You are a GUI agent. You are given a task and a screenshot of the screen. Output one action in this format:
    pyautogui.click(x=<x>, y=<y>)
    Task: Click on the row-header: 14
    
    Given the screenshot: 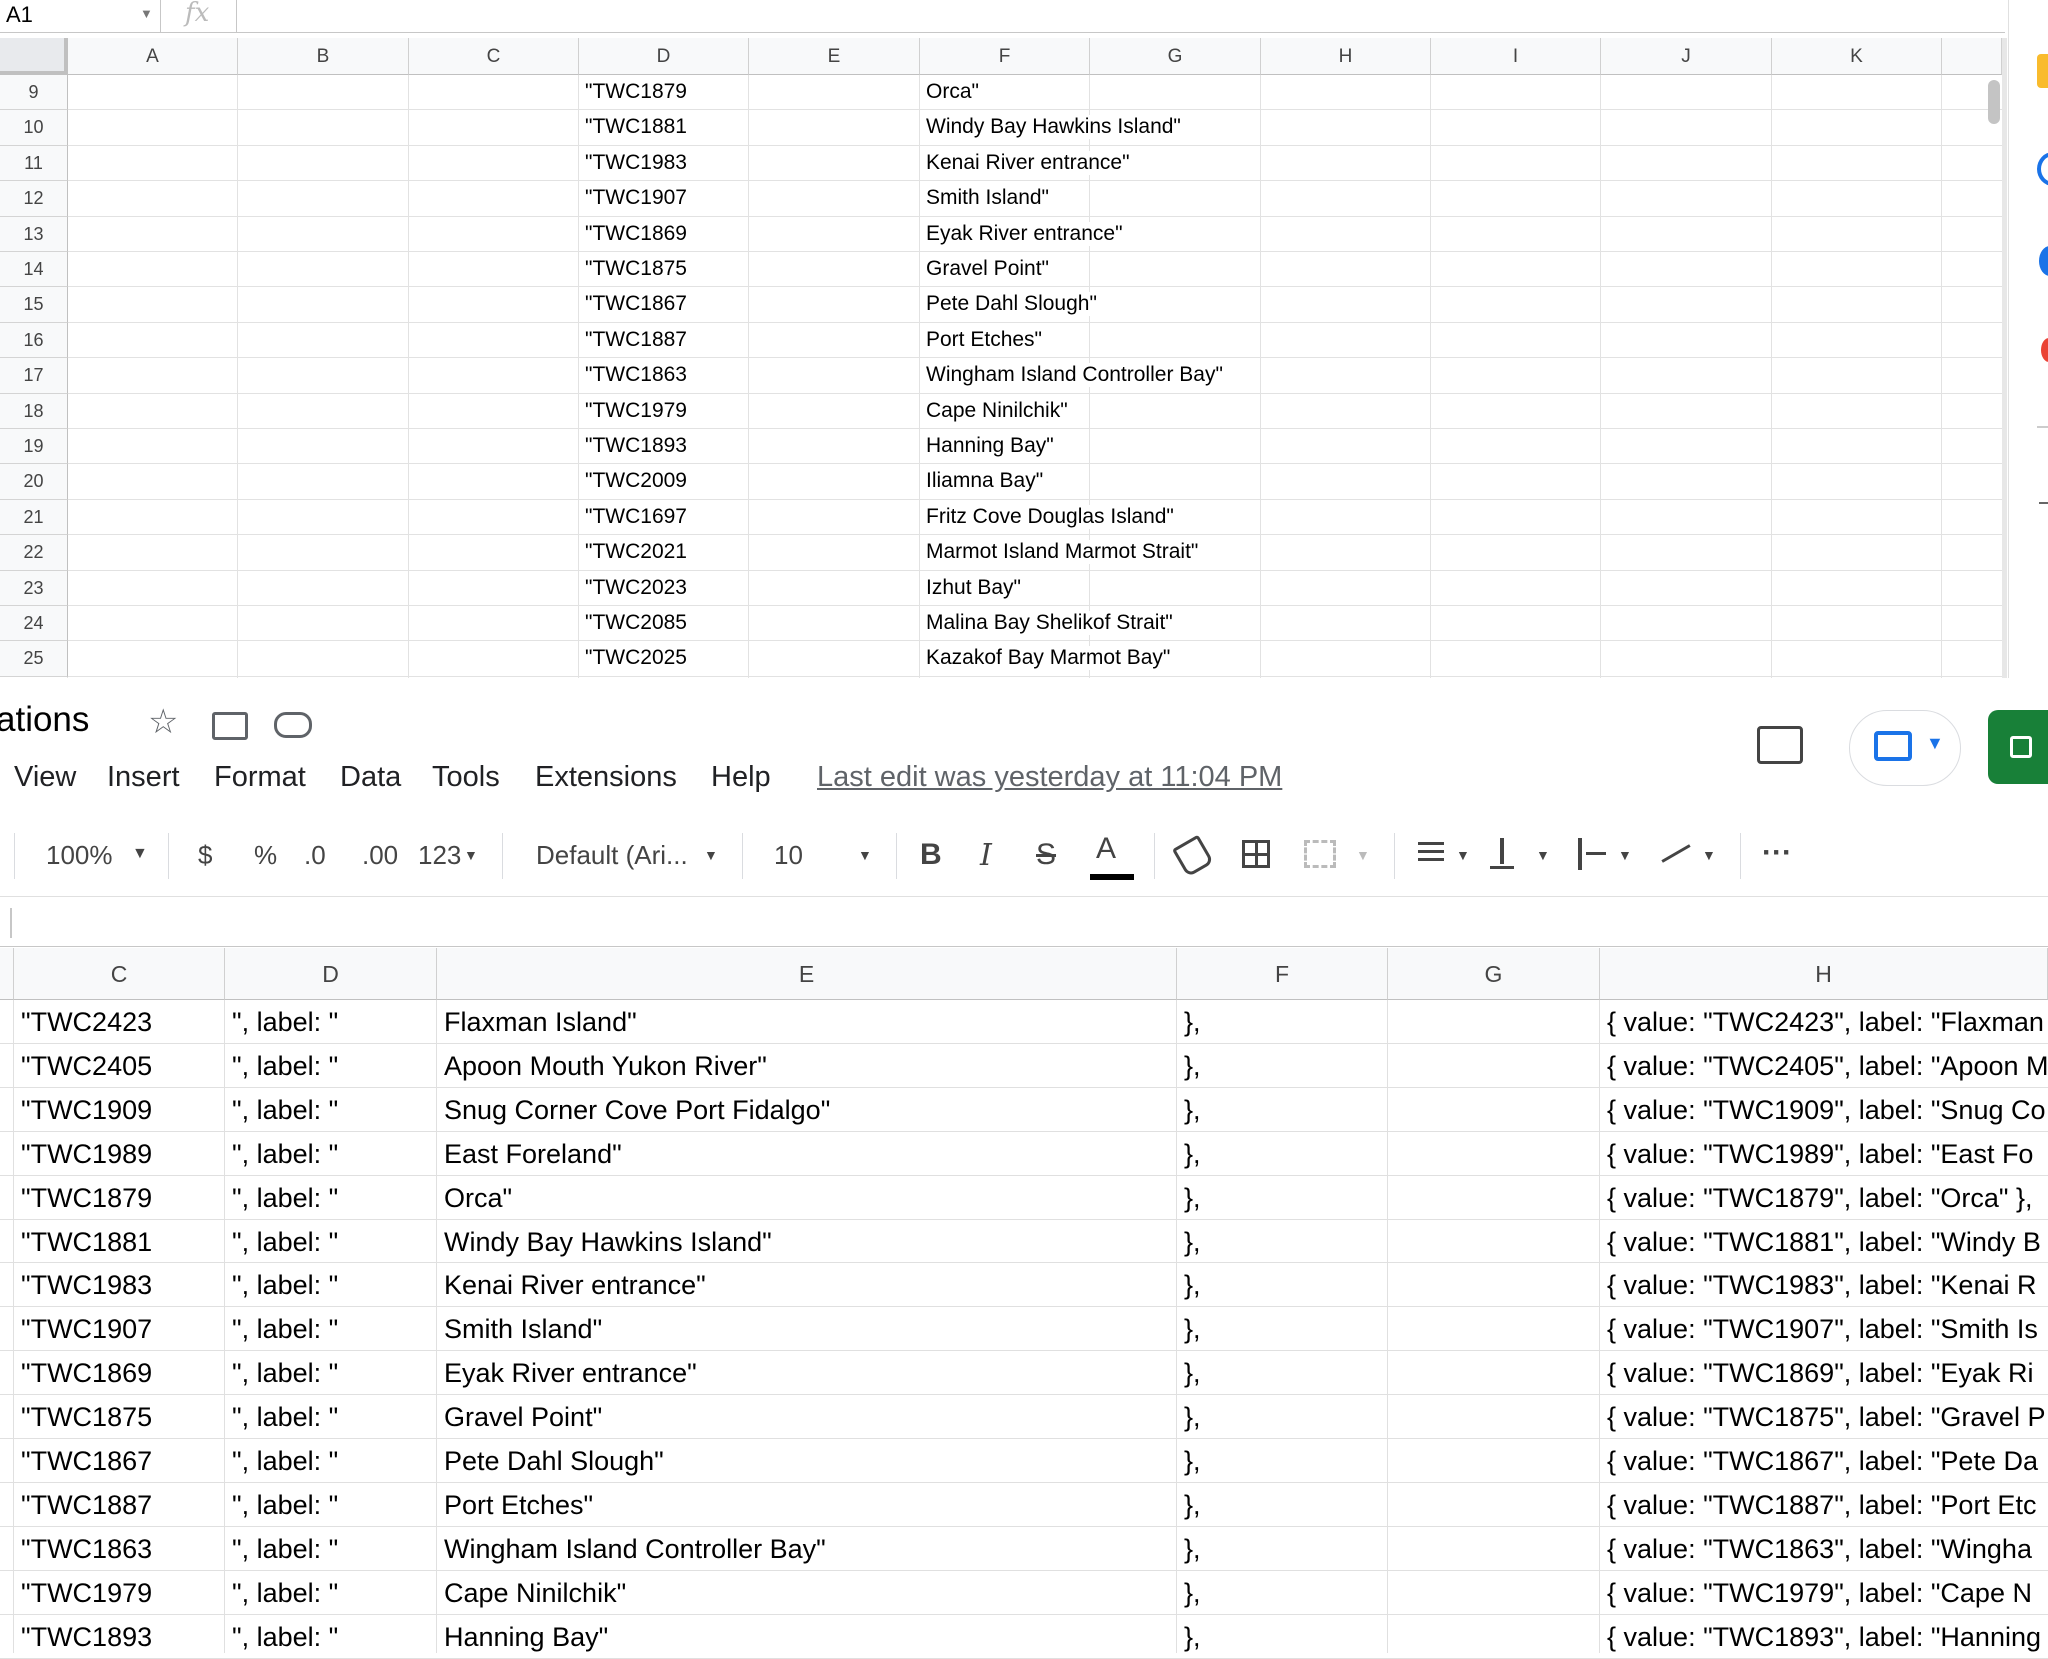 What is the action you would take?
    pyautogui.click(x=34, y=270)
    